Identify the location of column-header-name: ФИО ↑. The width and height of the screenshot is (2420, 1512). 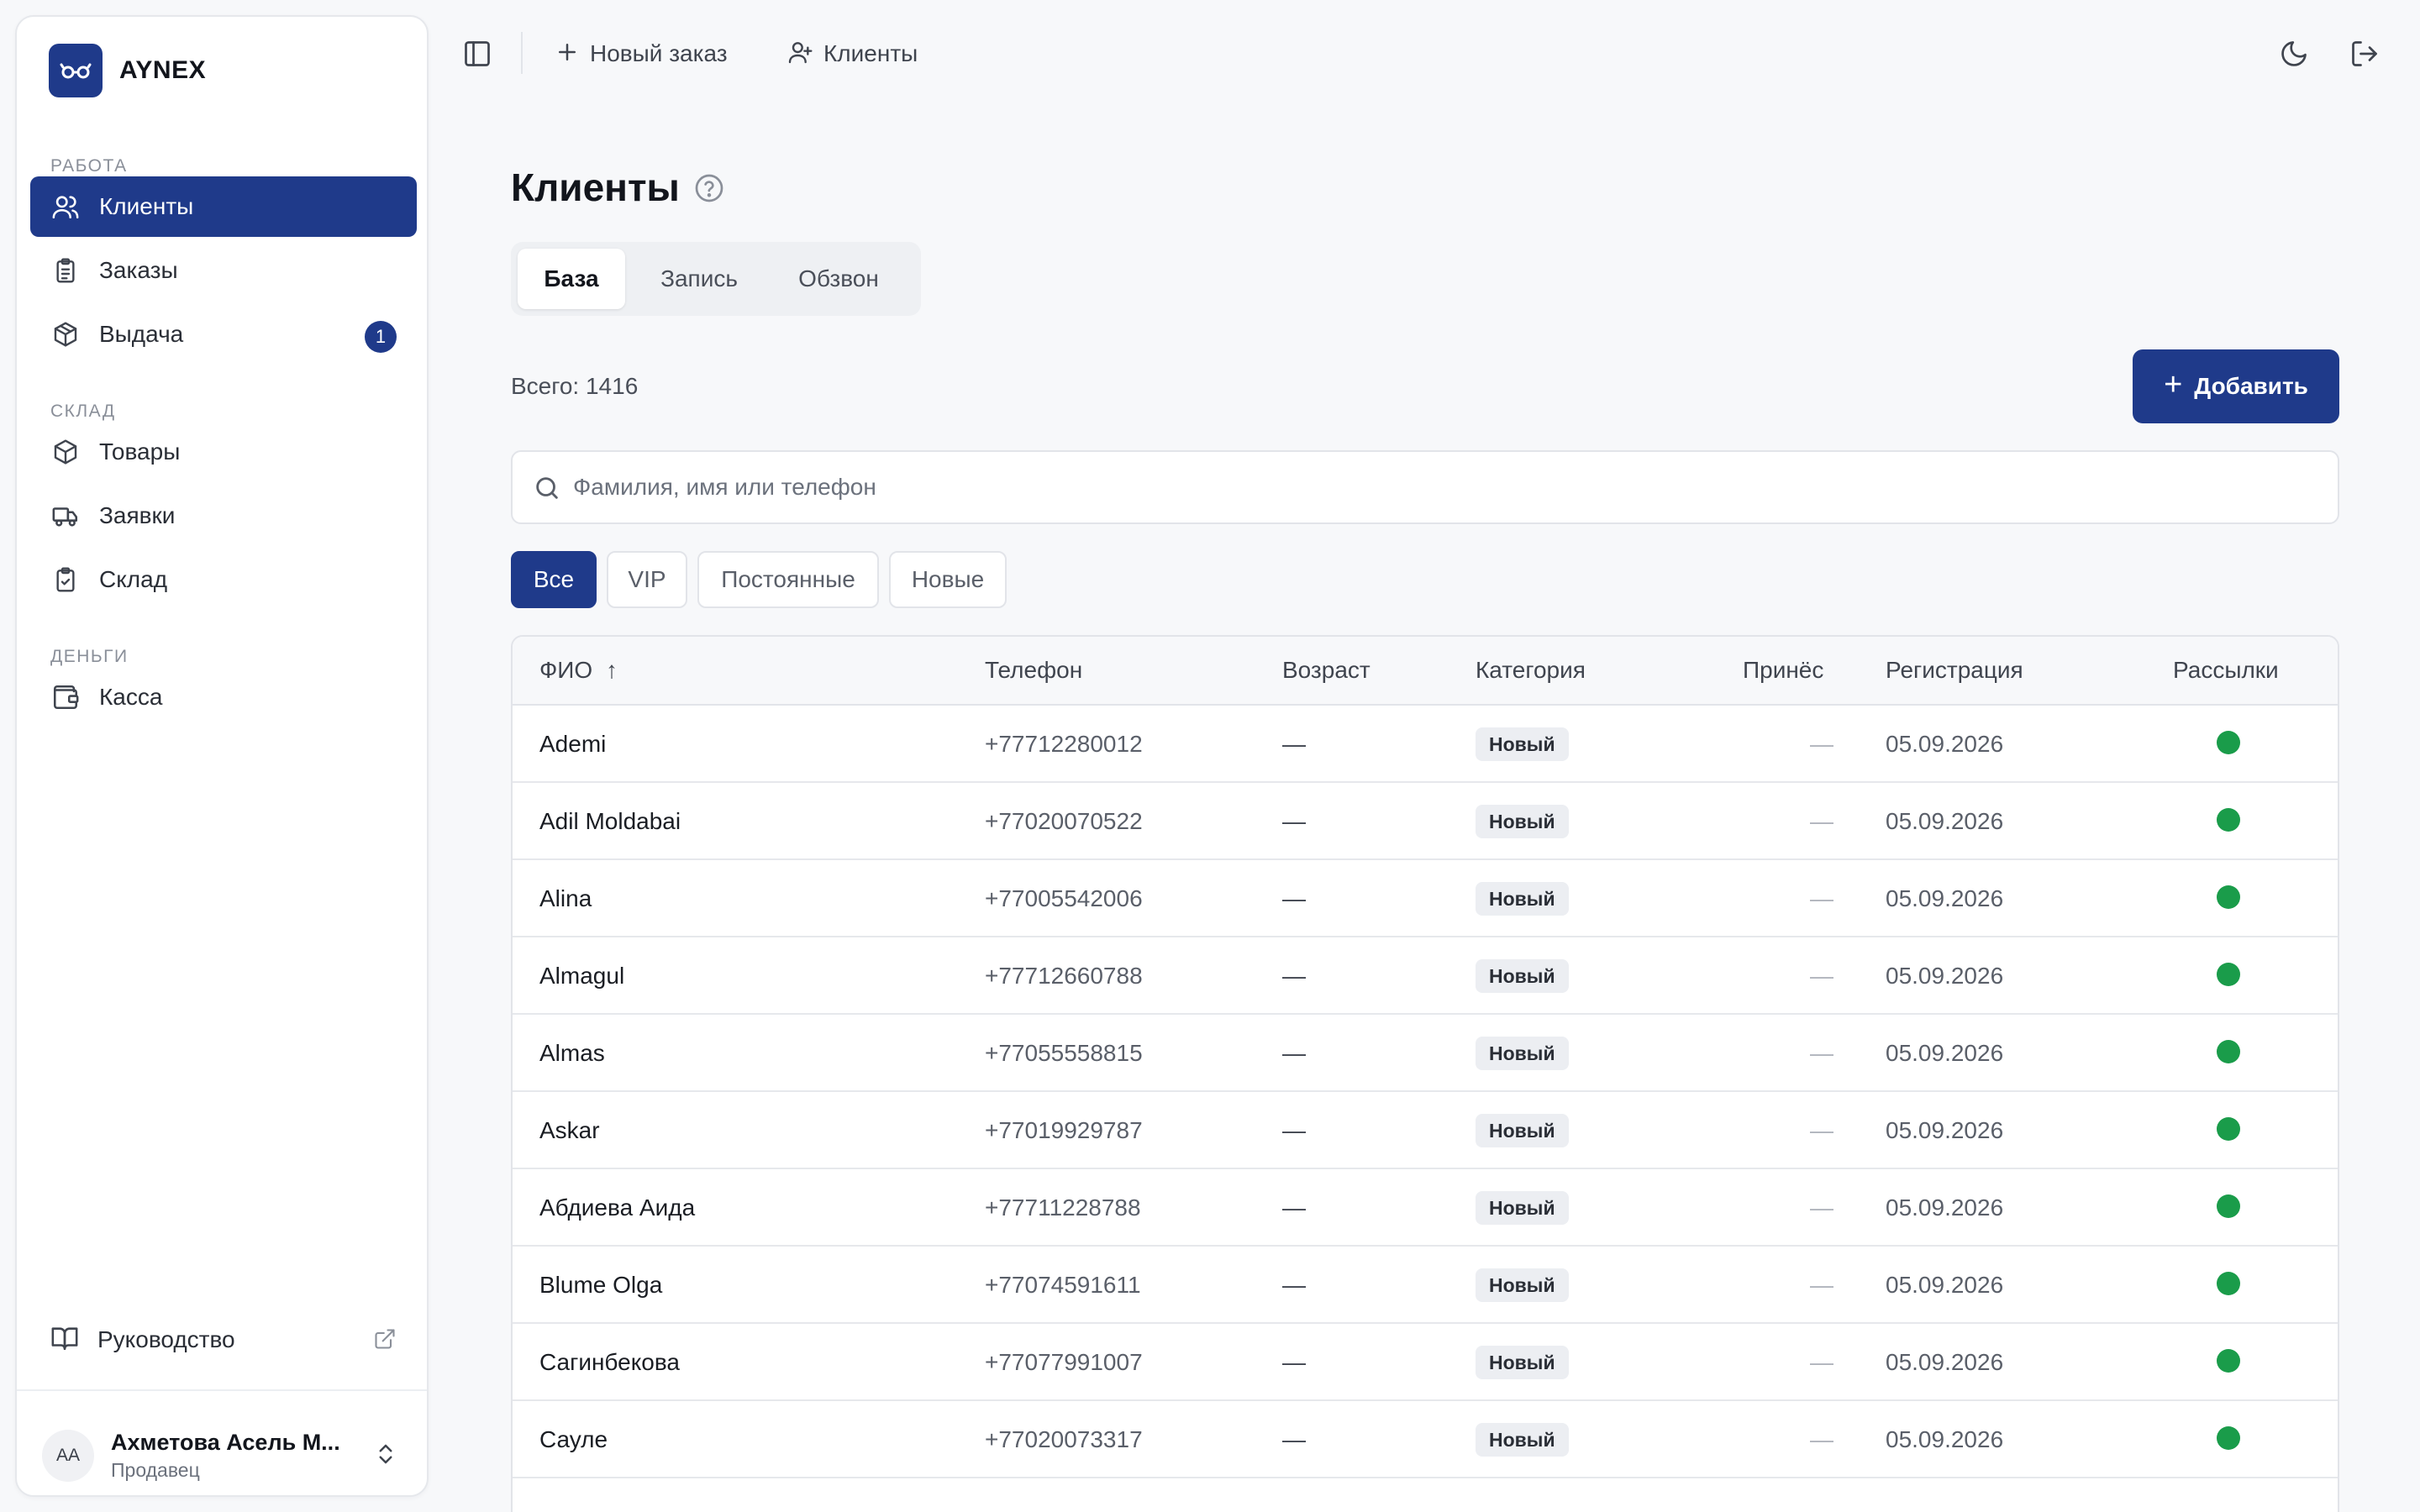
(578, 670).